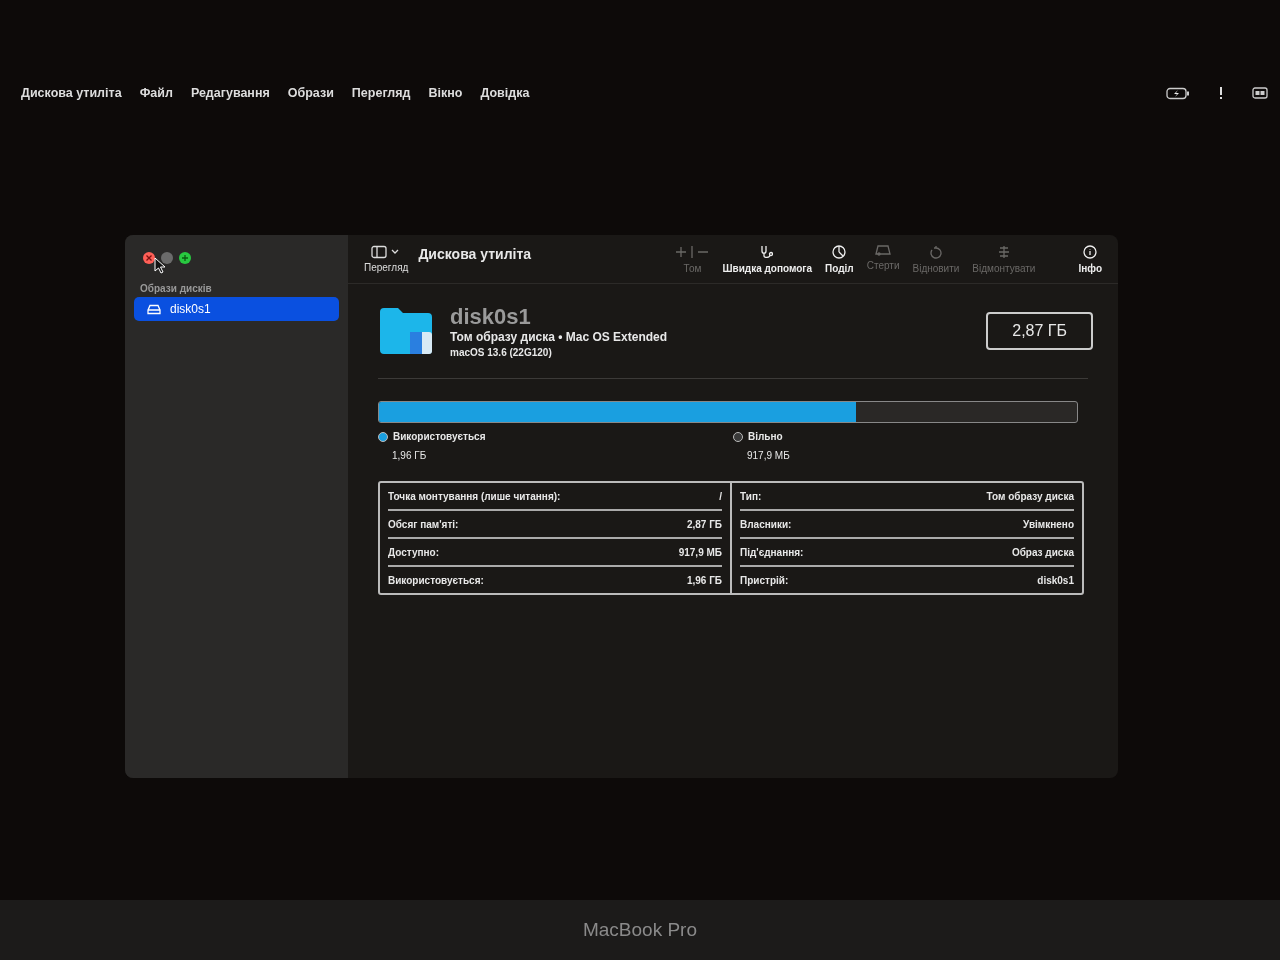 Image resolution: width=1280 pixels, height=960 pixels. I want to click on detail-value: Том образу диска, so click(1030, 496).